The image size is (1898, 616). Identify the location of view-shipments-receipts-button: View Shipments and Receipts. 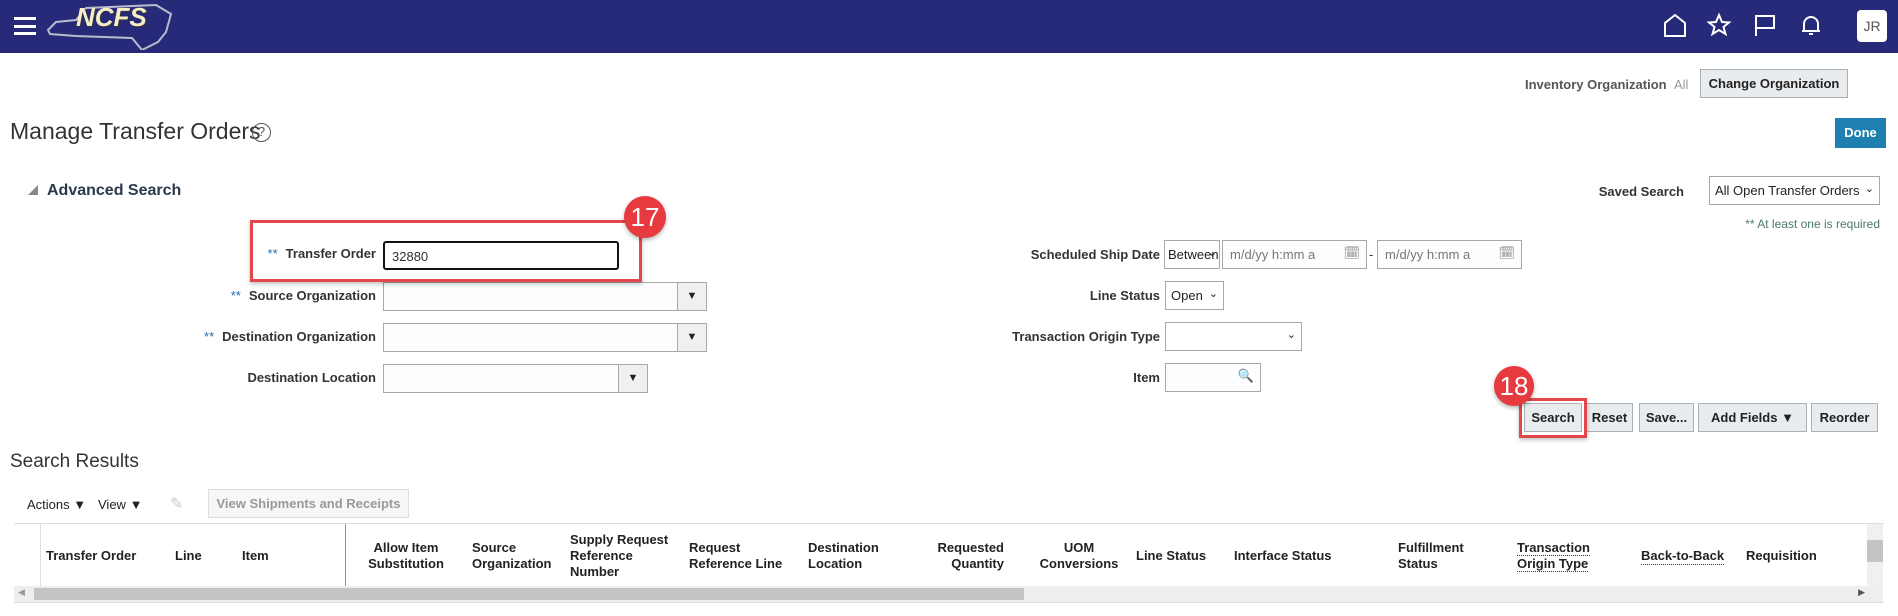
(308, 503).